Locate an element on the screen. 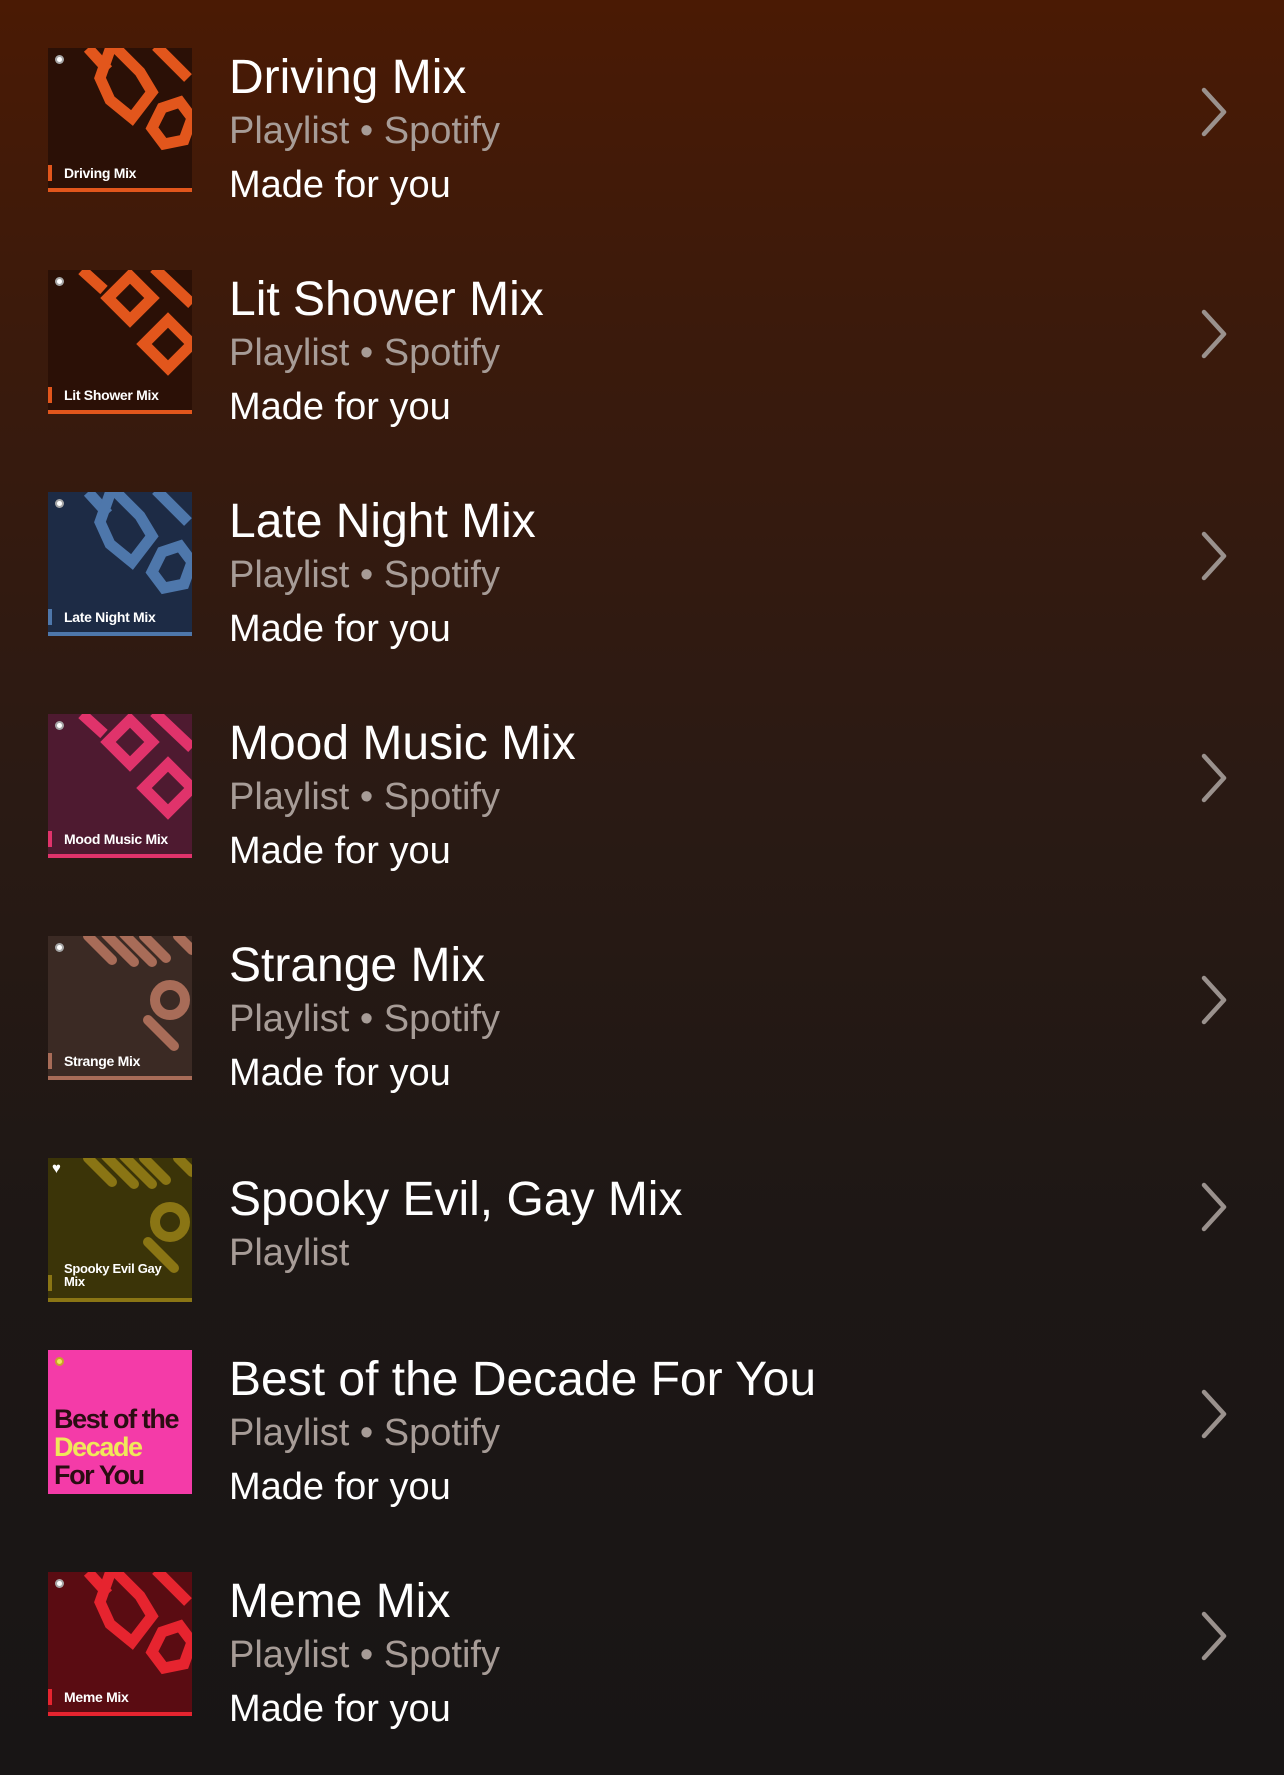 This screenshot has width=1284, height=1775. playlist-title: Mood Music Mix is located at coordinates (402, 743).